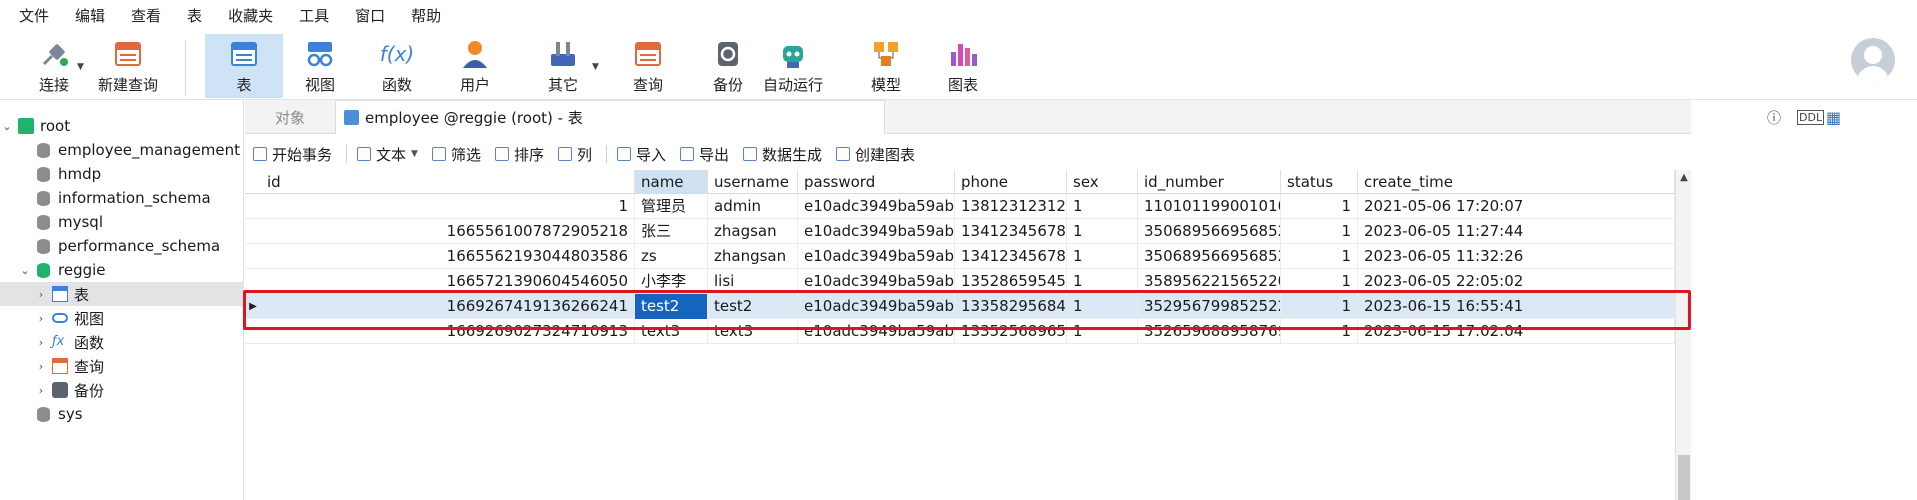 The height and width of the screenshot is (500, 1917). Describe the element at coordinates (875, 154) in the screenshot. I see `create-chart-button: 创建图表` at that location.